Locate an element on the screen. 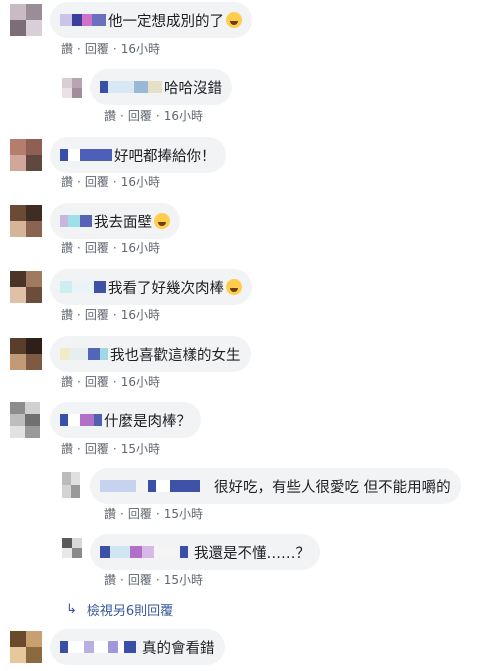  grin-emoji-icon is located at coordinates (162, 221).